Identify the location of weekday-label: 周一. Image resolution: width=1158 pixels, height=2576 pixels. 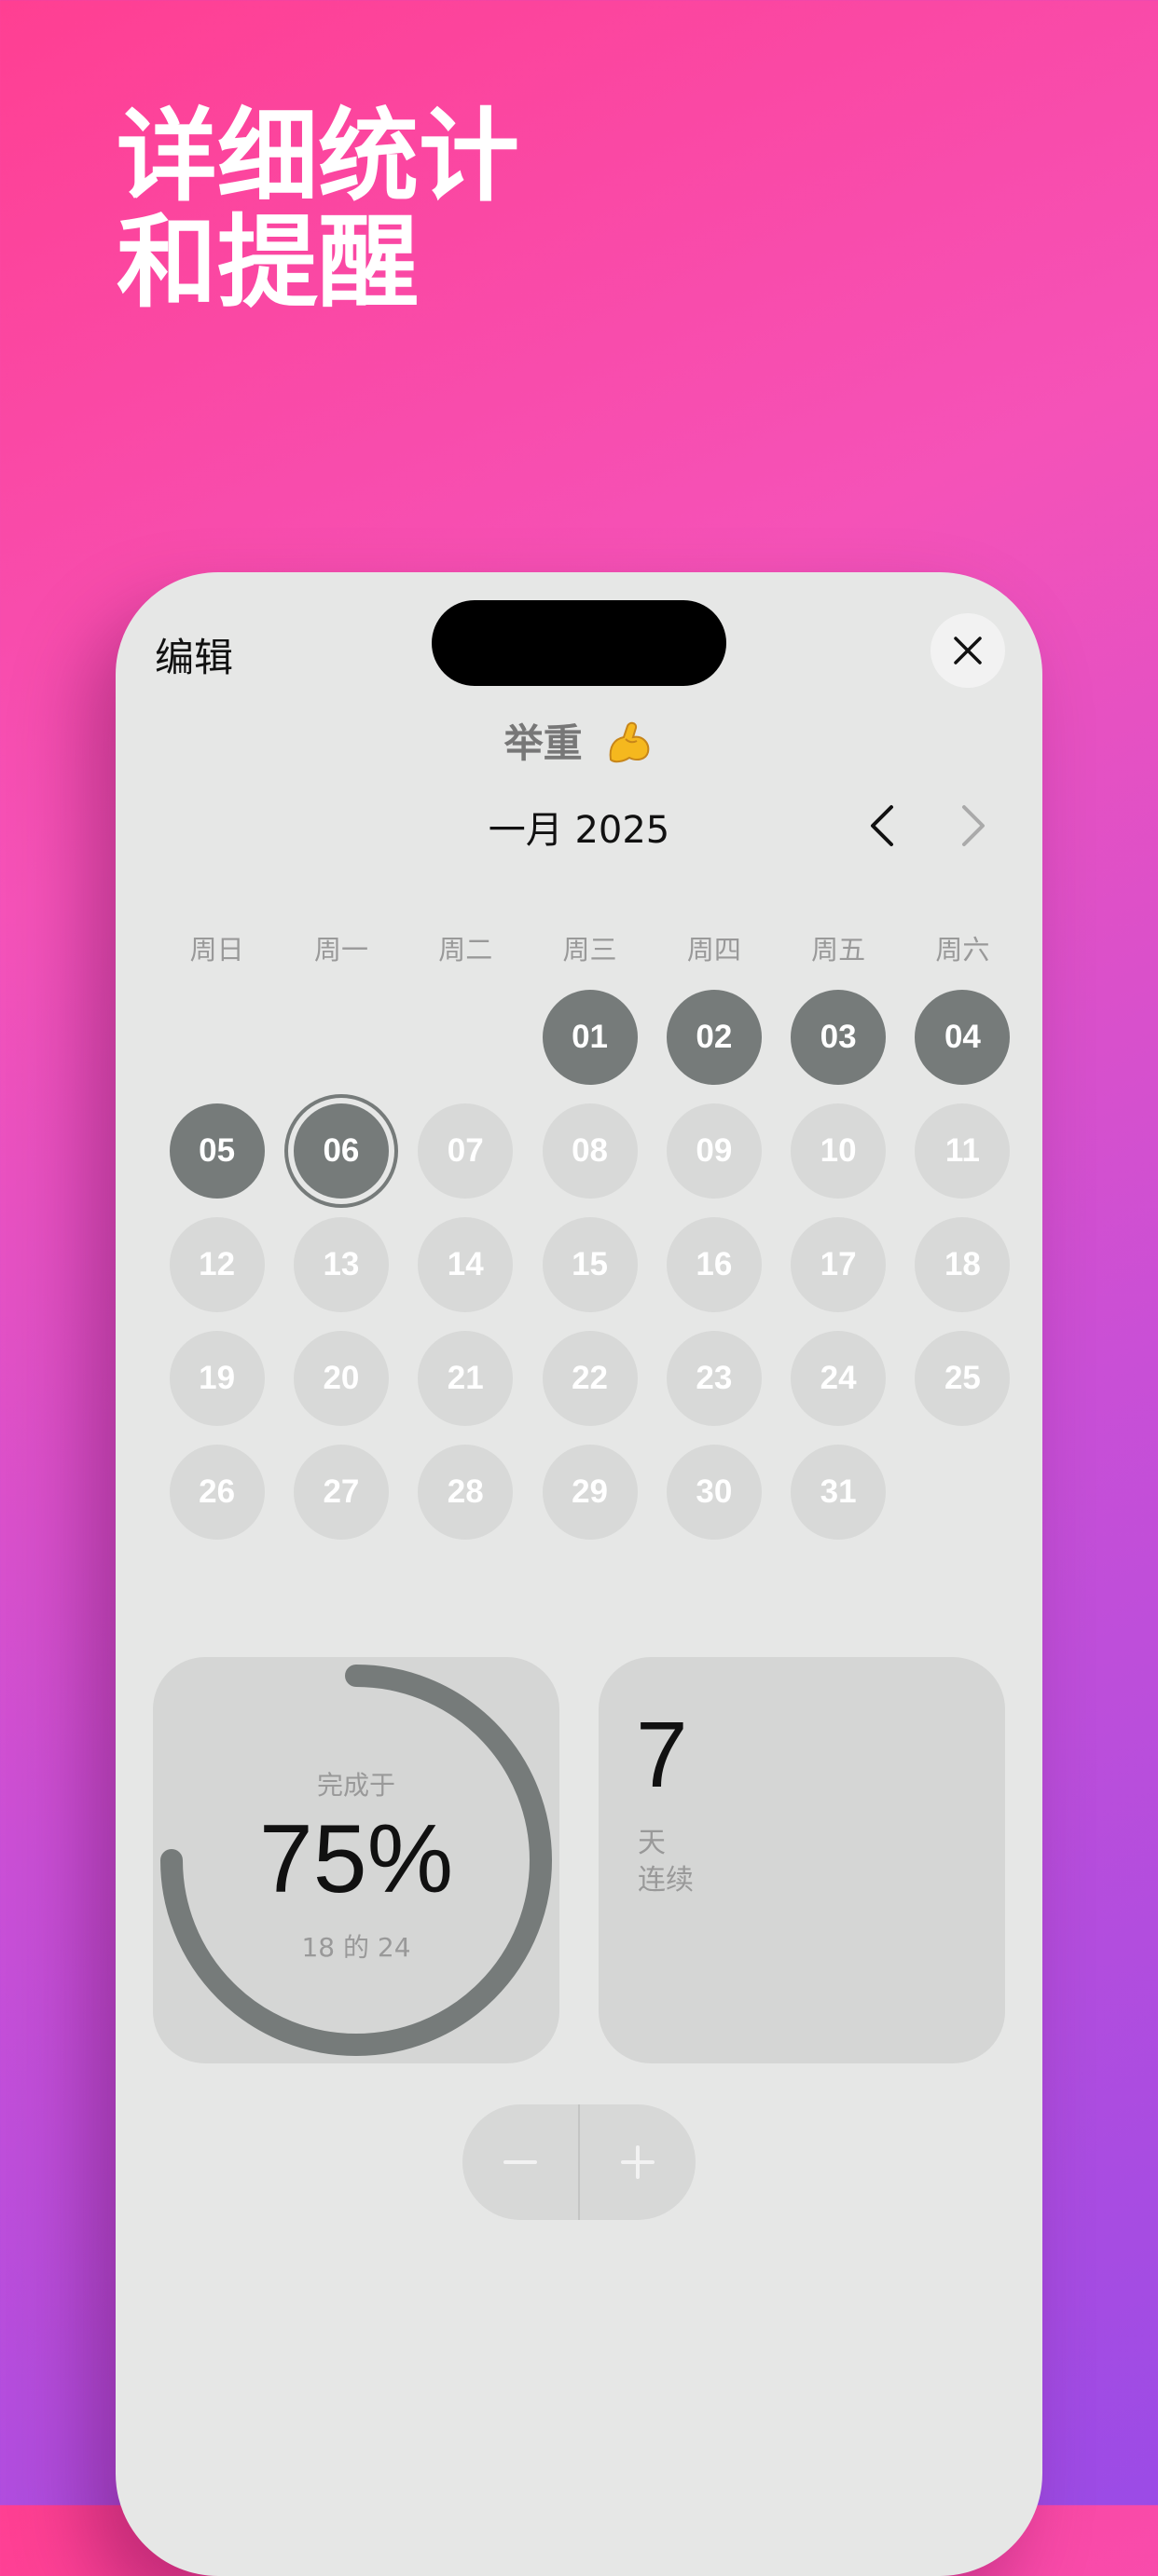
(341, 950).